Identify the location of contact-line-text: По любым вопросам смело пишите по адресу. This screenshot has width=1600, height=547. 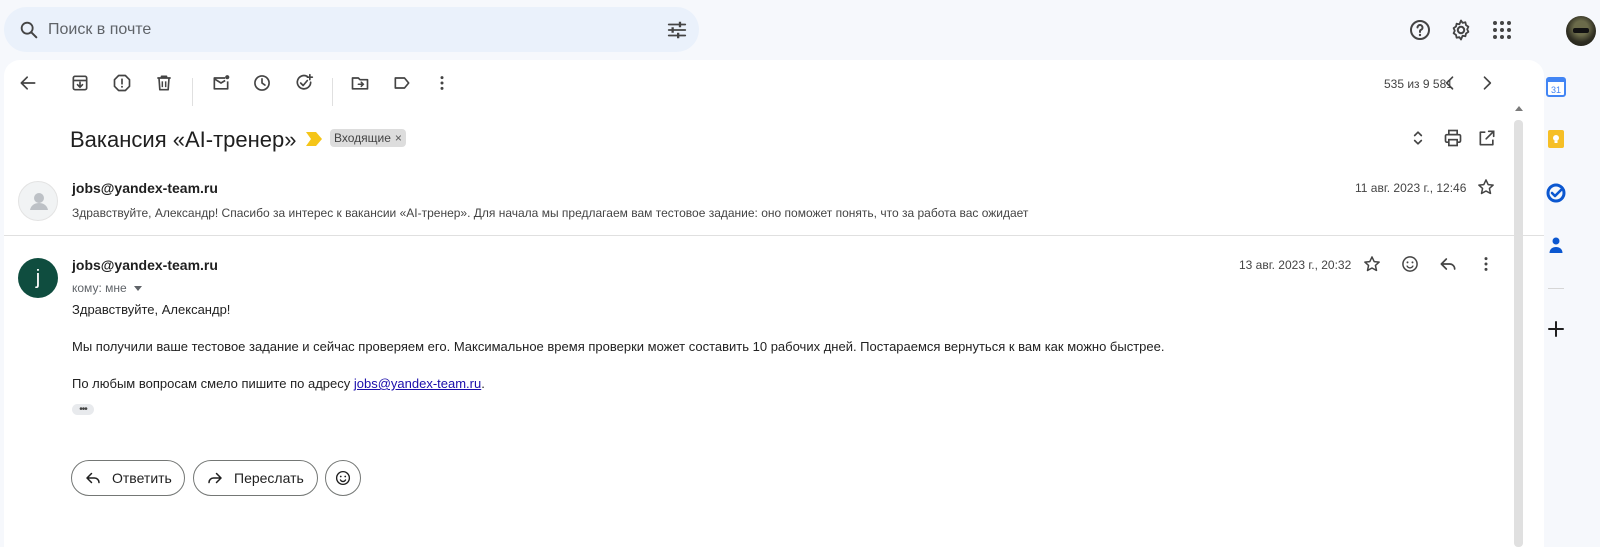
(213, 383).